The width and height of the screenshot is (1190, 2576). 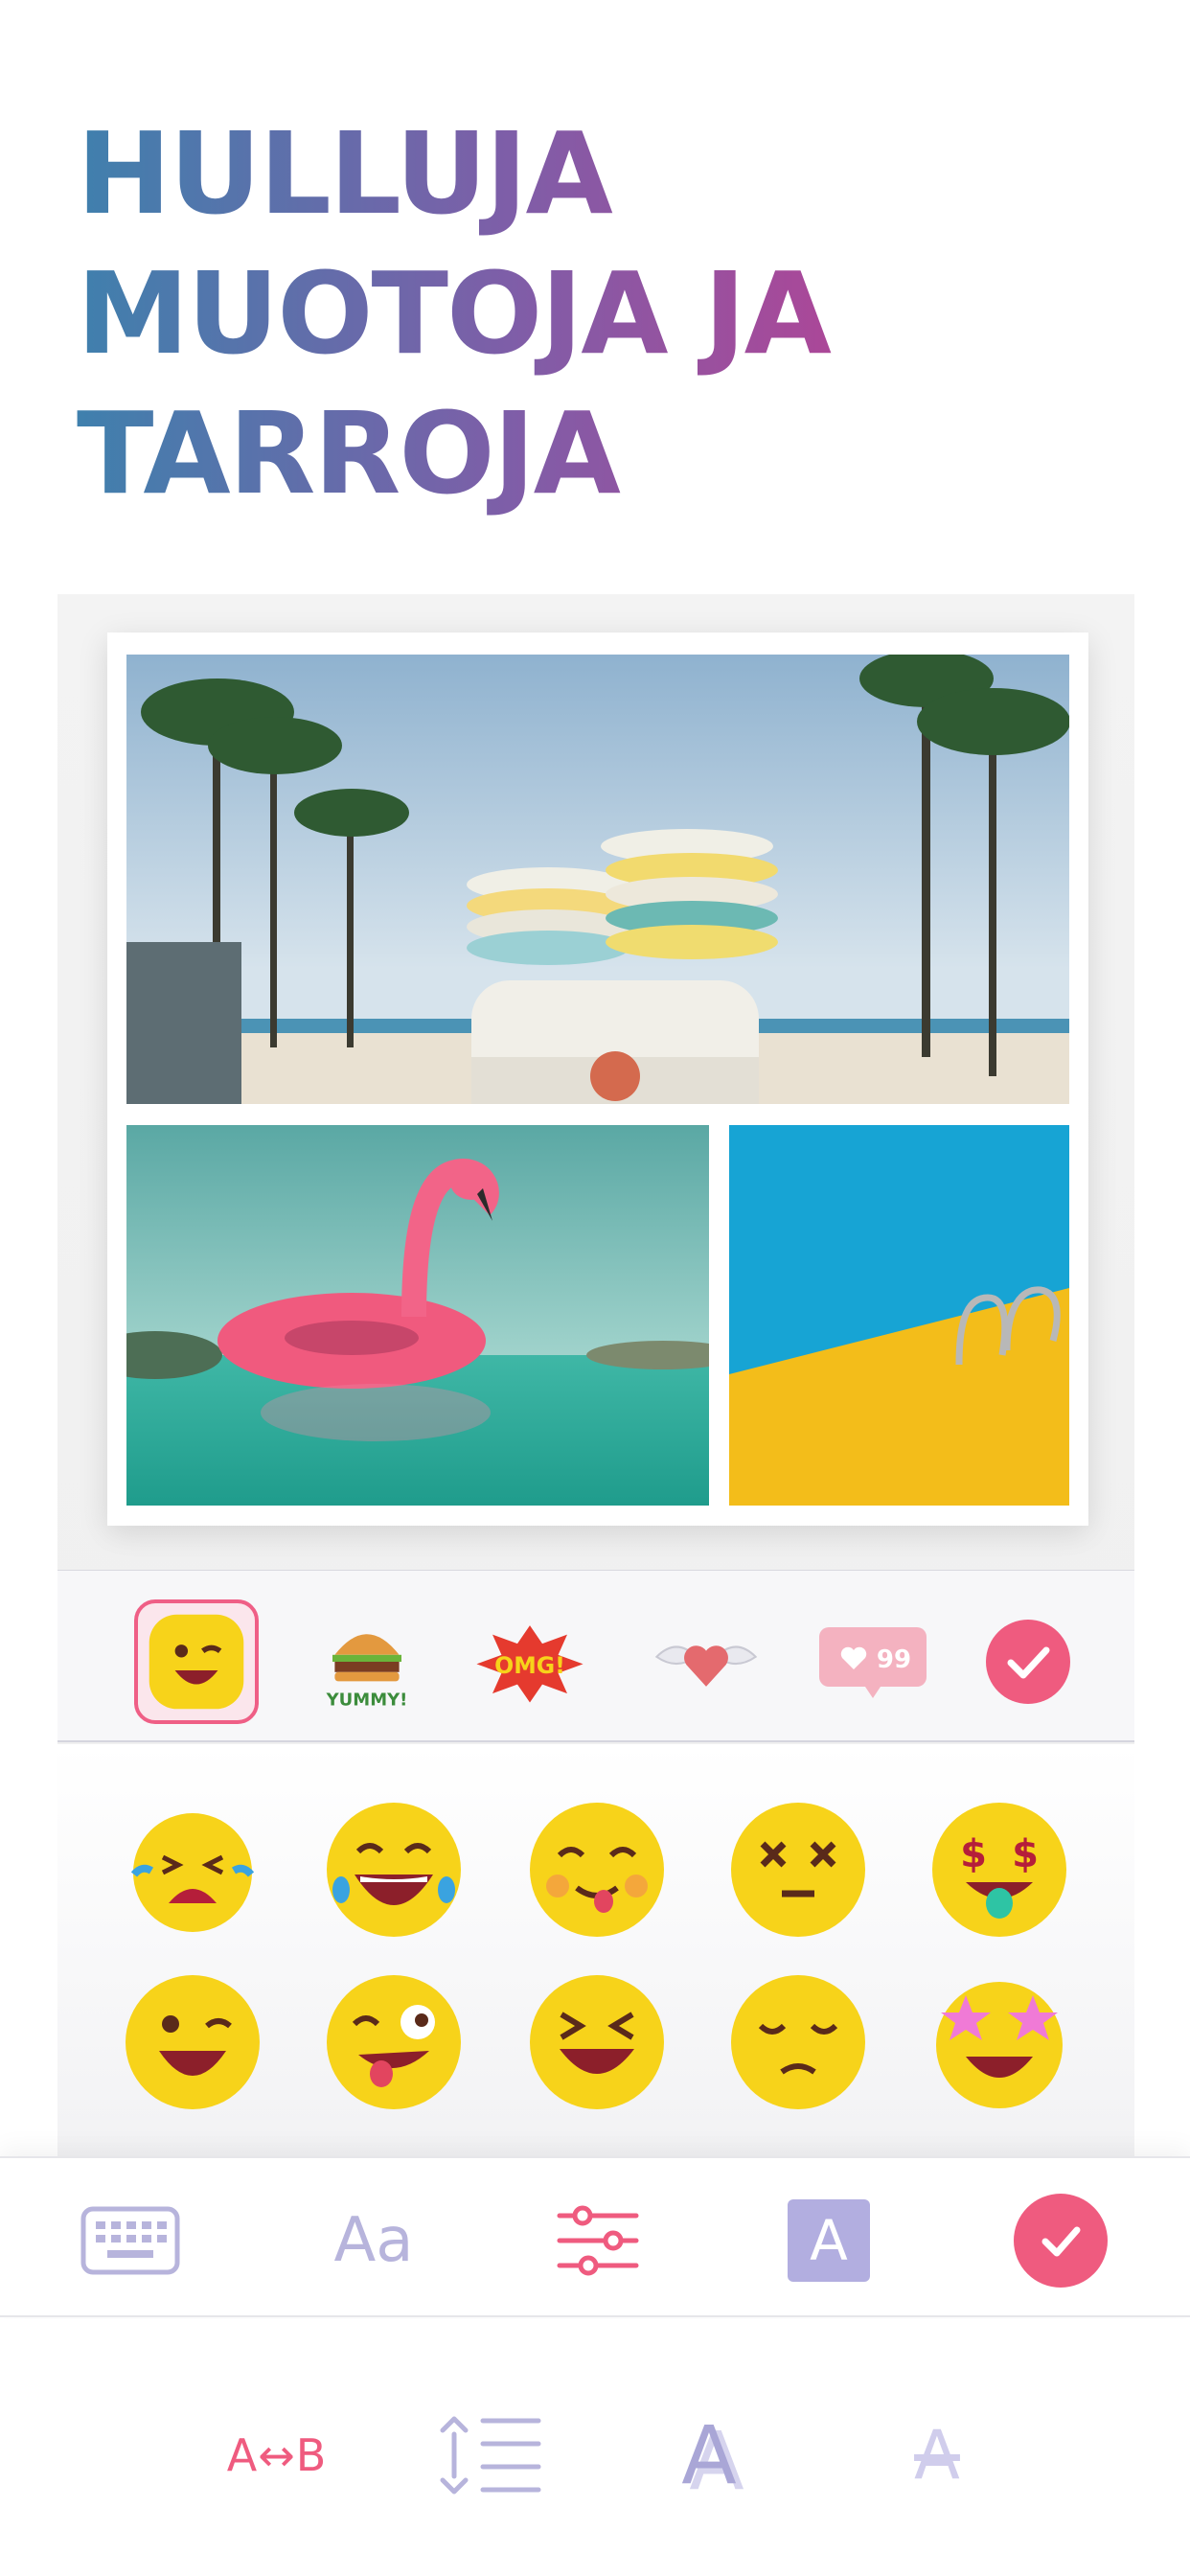 I want to click on done-button, so click(x=1061, y=2241).